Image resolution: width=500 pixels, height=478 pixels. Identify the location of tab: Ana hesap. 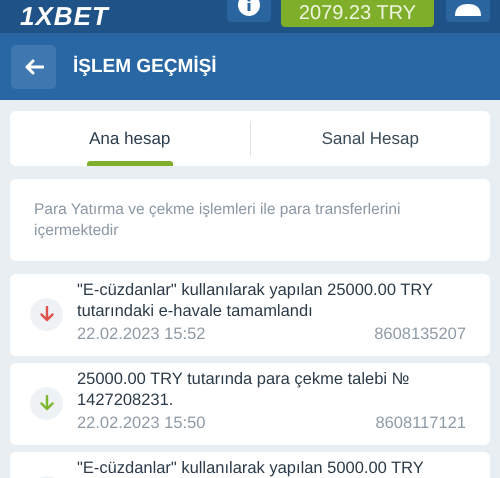
(130, 138).